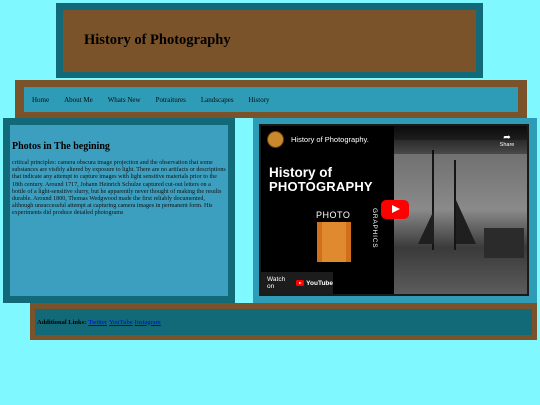 This screenshot has width=540, height=405. Describe the element at coordinates (78, 100) in the screenshot. I see `nav-link-about-me: About Me` at that location.